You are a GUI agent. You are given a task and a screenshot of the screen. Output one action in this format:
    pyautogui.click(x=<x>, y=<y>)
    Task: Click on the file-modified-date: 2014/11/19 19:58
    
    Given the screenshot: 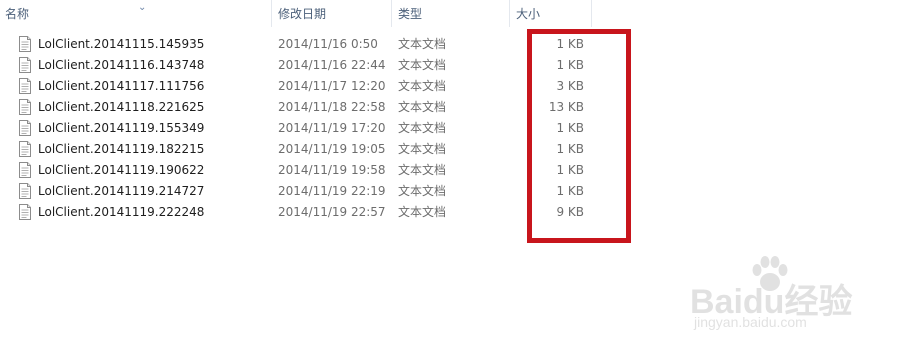 What is the action you would take?
    pyautogui.click(x=332, y=170)
    